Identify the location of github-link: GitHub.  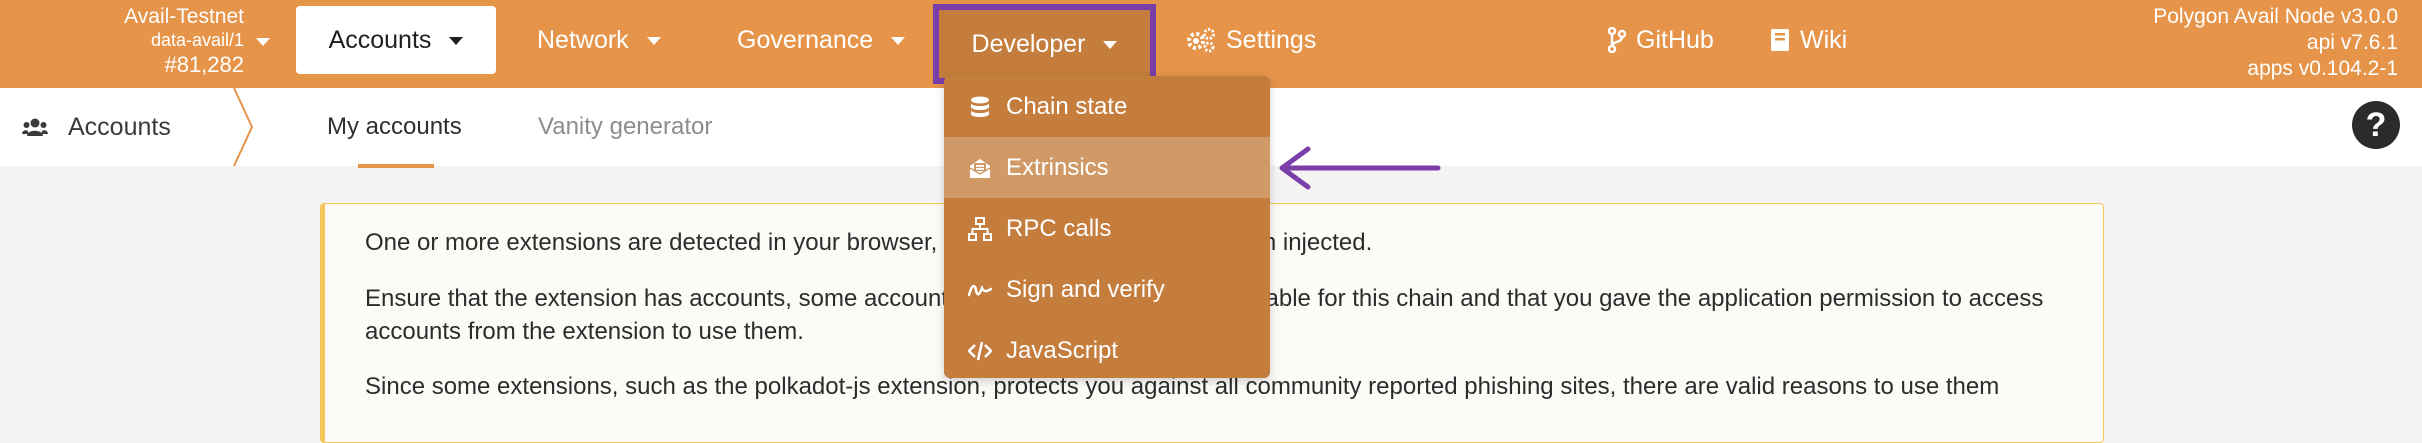
(1661, 40).